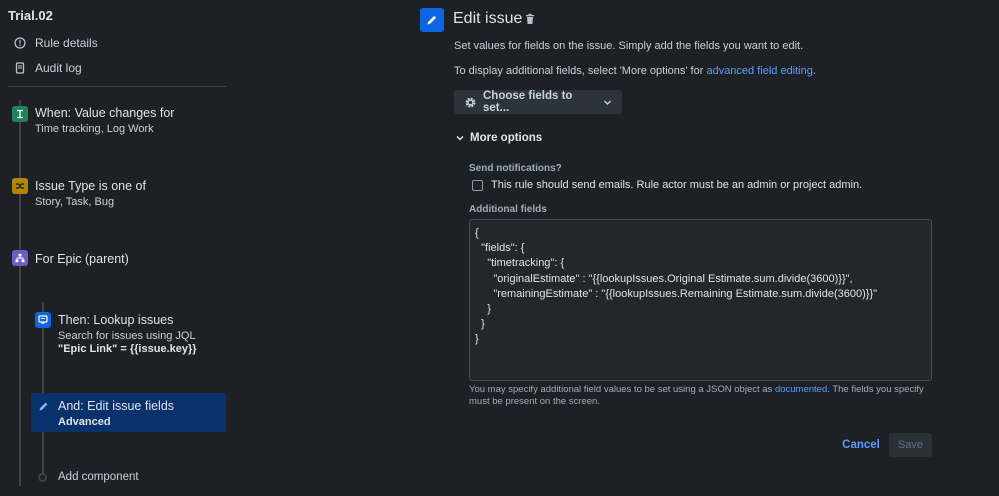 This screenshot has width=999, height=496. I want to click on add-component: Add component, so click(115, 478).